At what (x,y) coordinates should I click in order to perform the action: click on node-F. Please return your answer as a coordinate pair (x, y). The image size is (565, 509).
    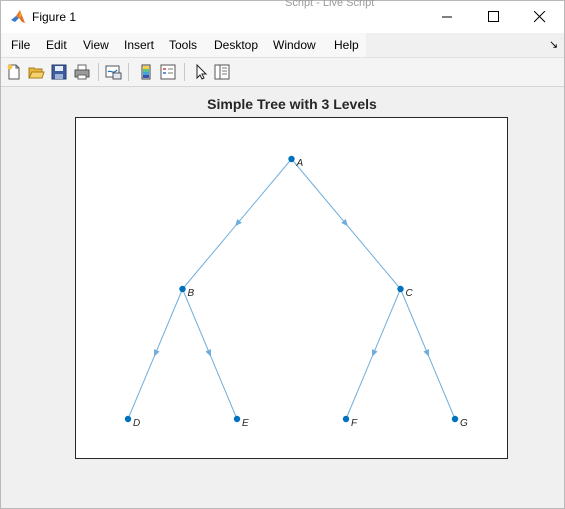
    Looking at the image, I should click on (346, 419).